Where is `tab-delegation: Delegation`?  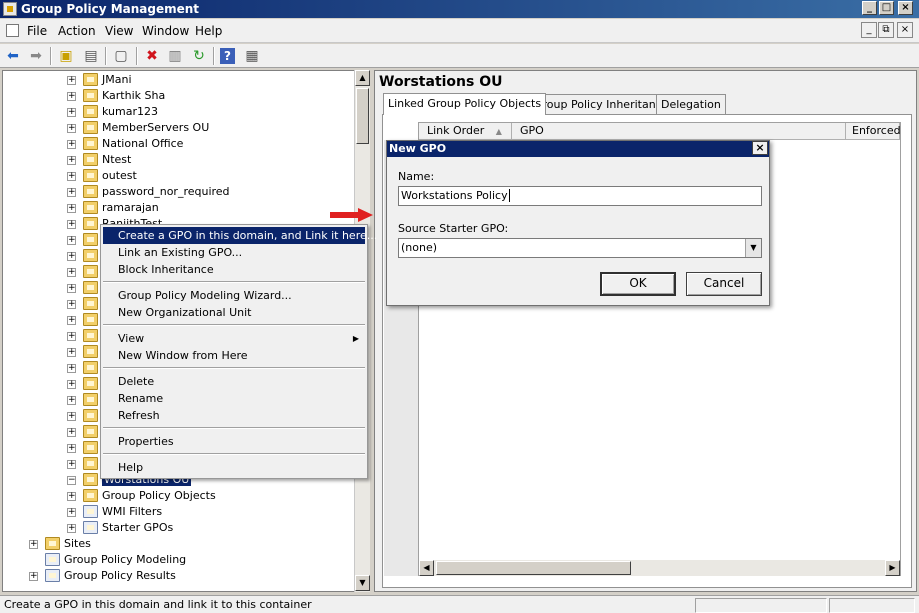 tab-delegation: Delegation is located at coordinates (691, 104).